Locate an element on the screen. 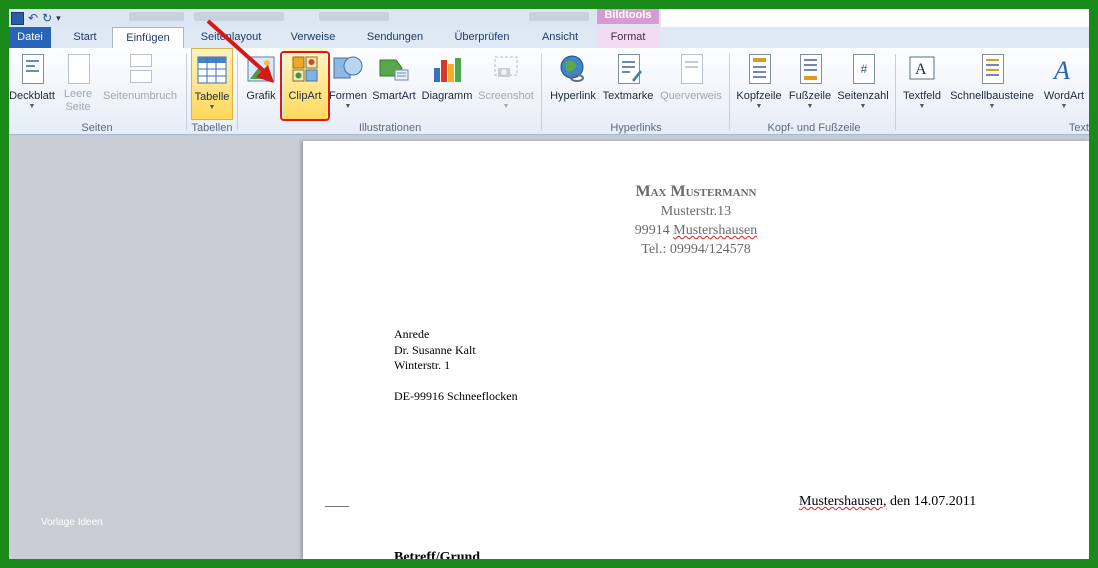 This screenshot has width=1098, height=568. clipart-highlight-box is located at coordinates (305, 86).